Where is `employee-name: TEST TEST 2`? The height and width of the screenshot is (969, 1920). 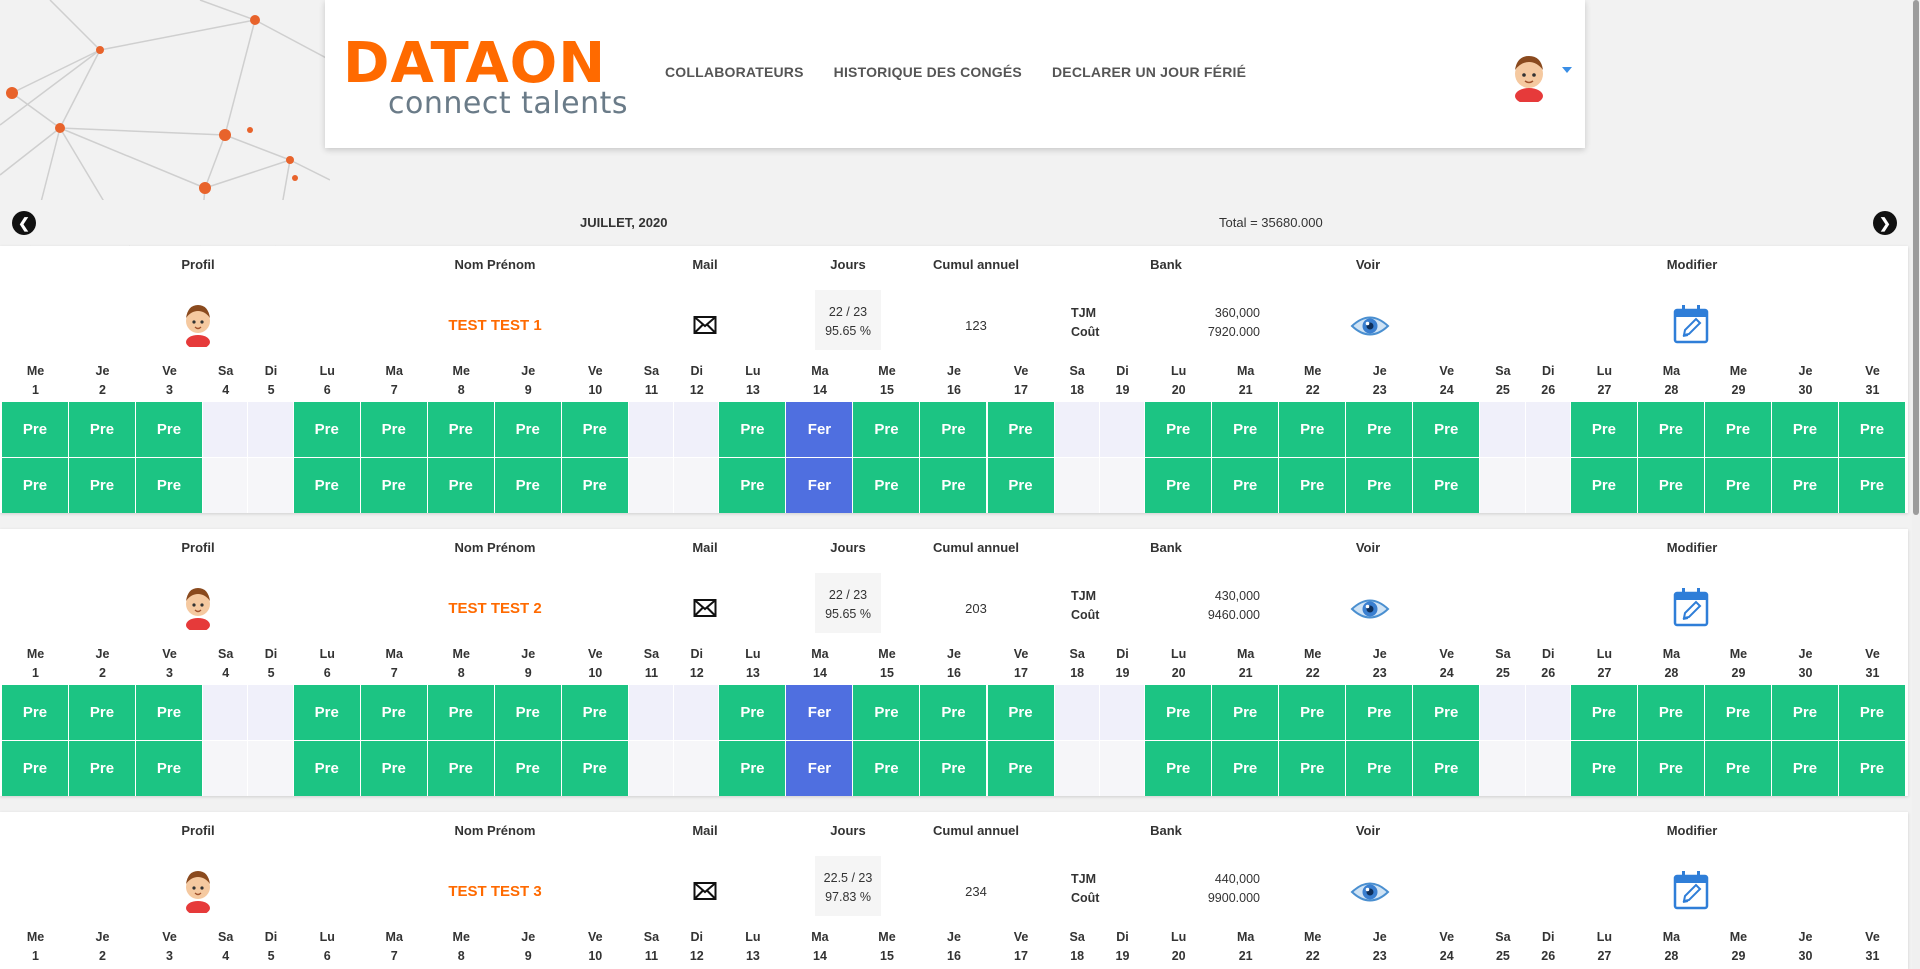
employee-name: TEST TEST 2 is located at coordinates (494, 608).